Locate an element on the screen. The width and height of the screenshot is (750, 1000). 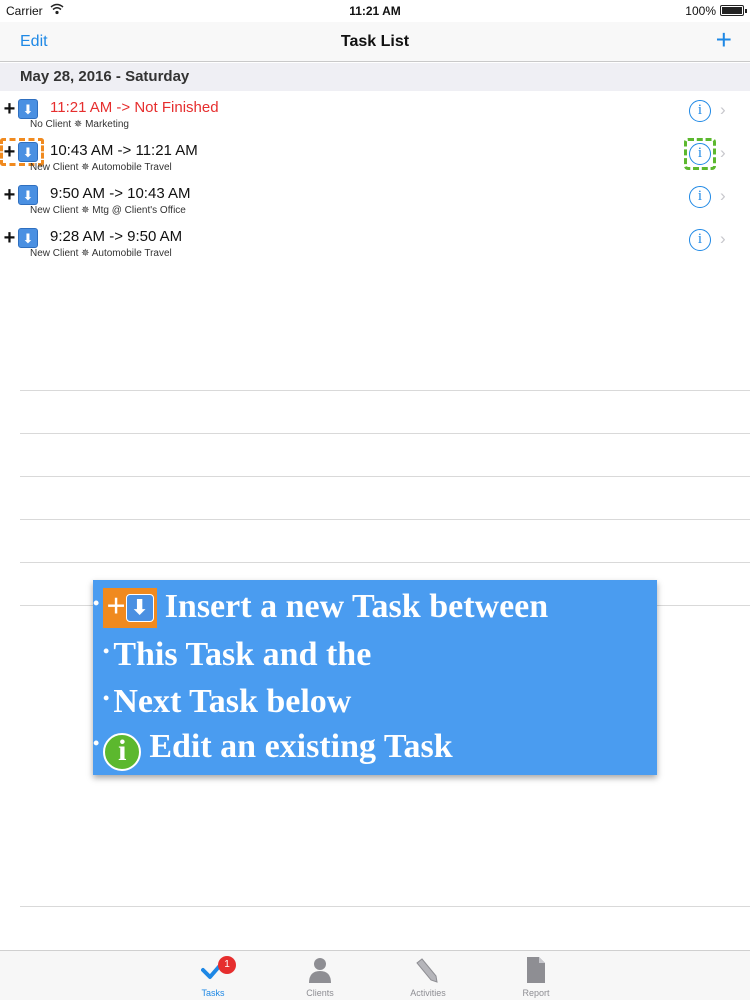
task-client-activity: New Client ✵ Mtg @ Client's Office is located at coordinates (108, 210).